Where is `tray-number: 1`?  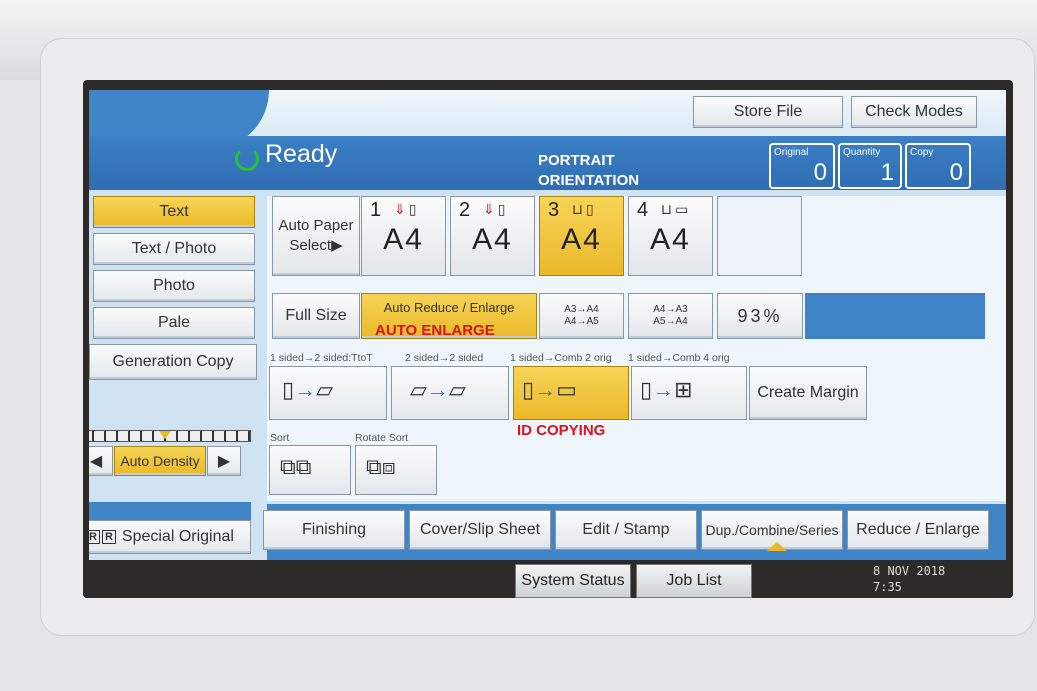 tray-number: 1 is located at coordinates (376, 210).